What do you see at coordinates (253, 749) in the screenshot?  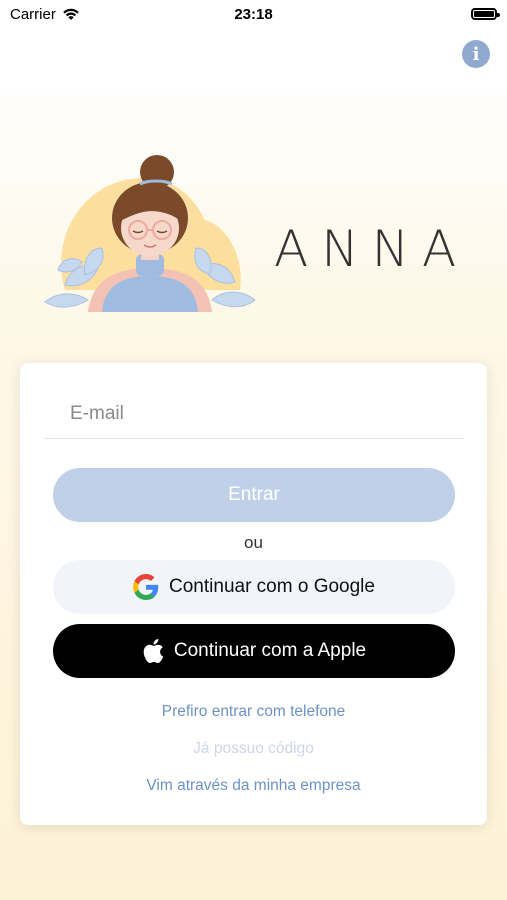 I see `have-code-link: Já possuo código` at bounding box center [253, 749].